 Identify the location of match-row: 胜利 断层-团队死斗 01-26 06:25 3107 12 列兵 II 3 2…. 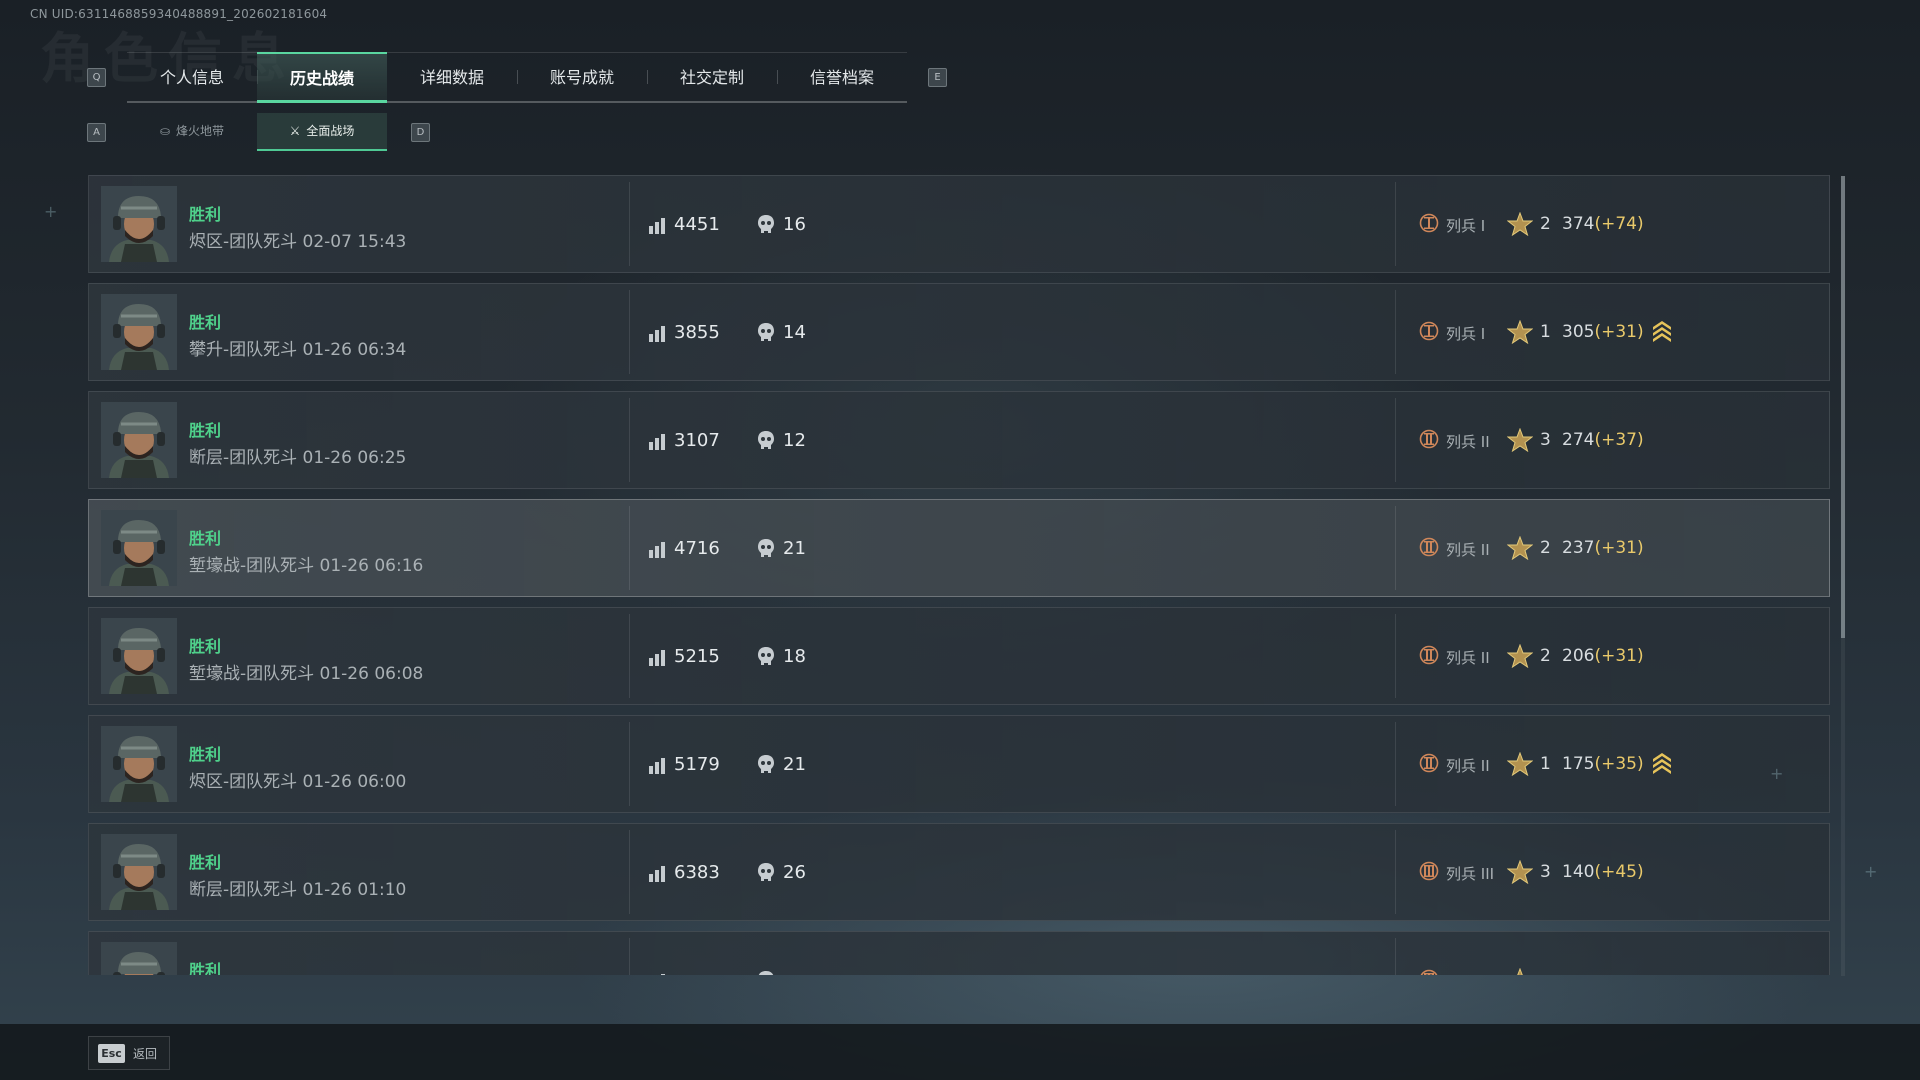
(959, 440).